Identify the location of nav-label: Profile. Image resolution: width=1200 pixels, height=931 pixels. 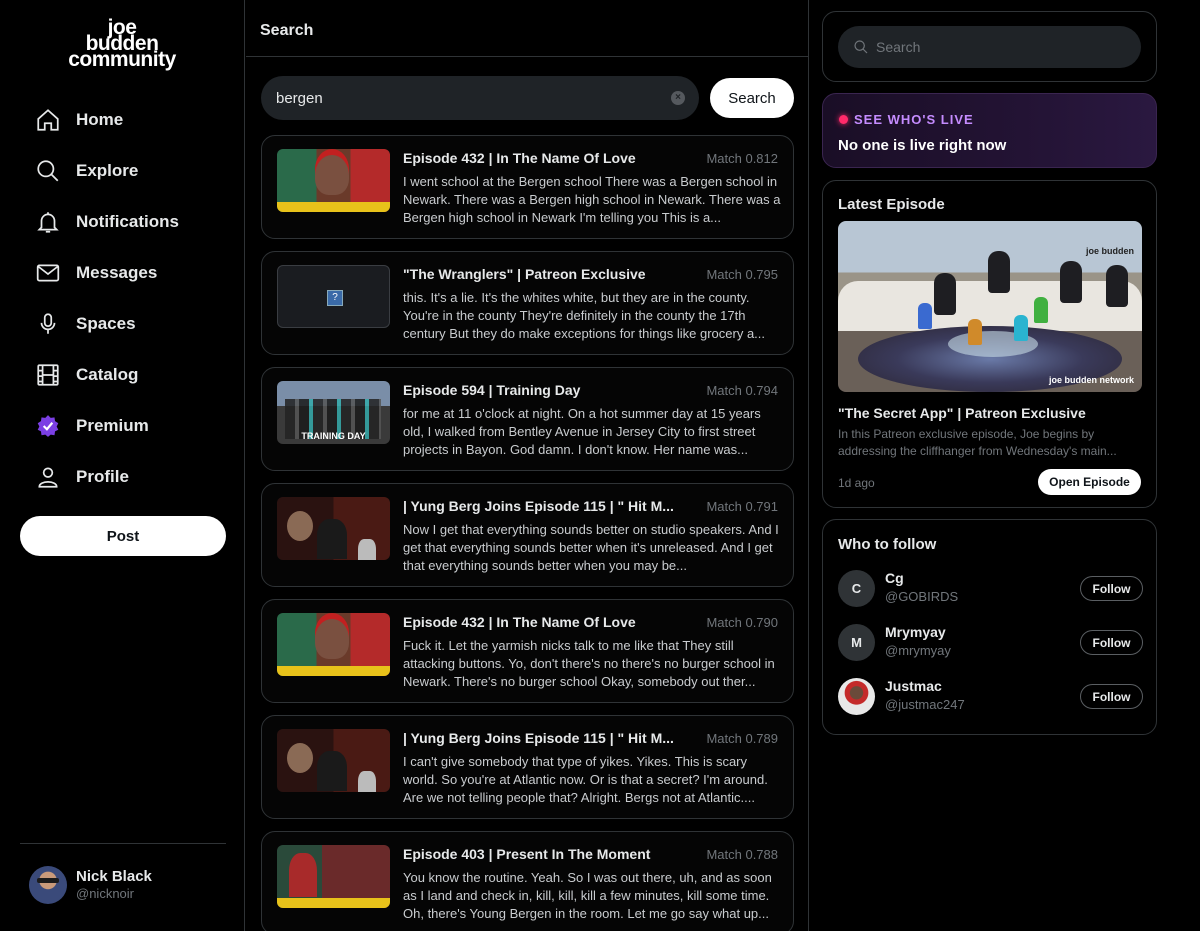
(102, 476).